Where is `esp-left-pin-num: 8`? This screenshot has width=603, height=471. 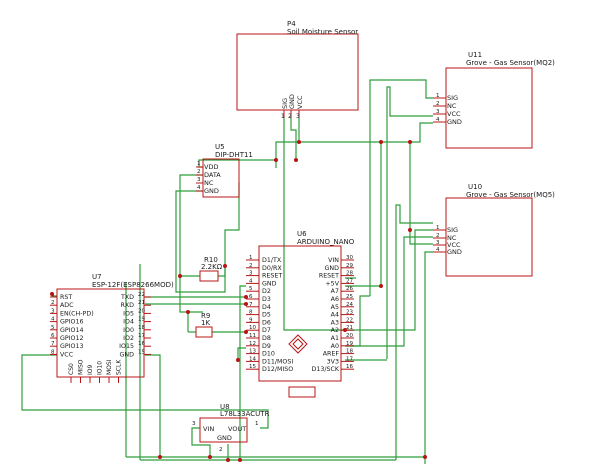 esp-left-pin-num: 8 is located at coordinates (53, 352).